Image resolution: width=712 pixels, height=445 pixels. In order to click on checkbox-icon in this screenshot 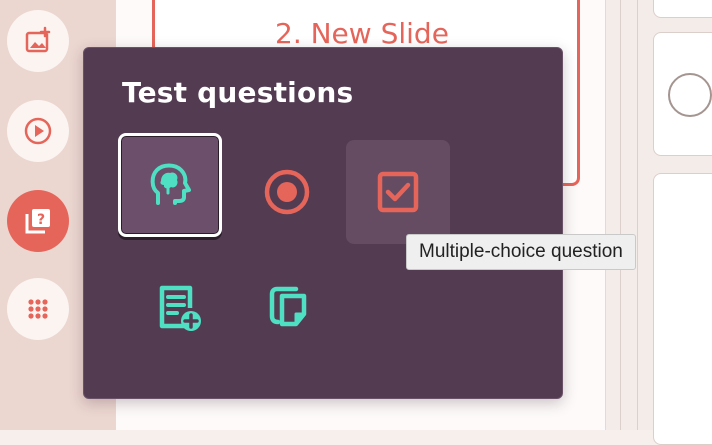, I will do `click(398, 192)`.